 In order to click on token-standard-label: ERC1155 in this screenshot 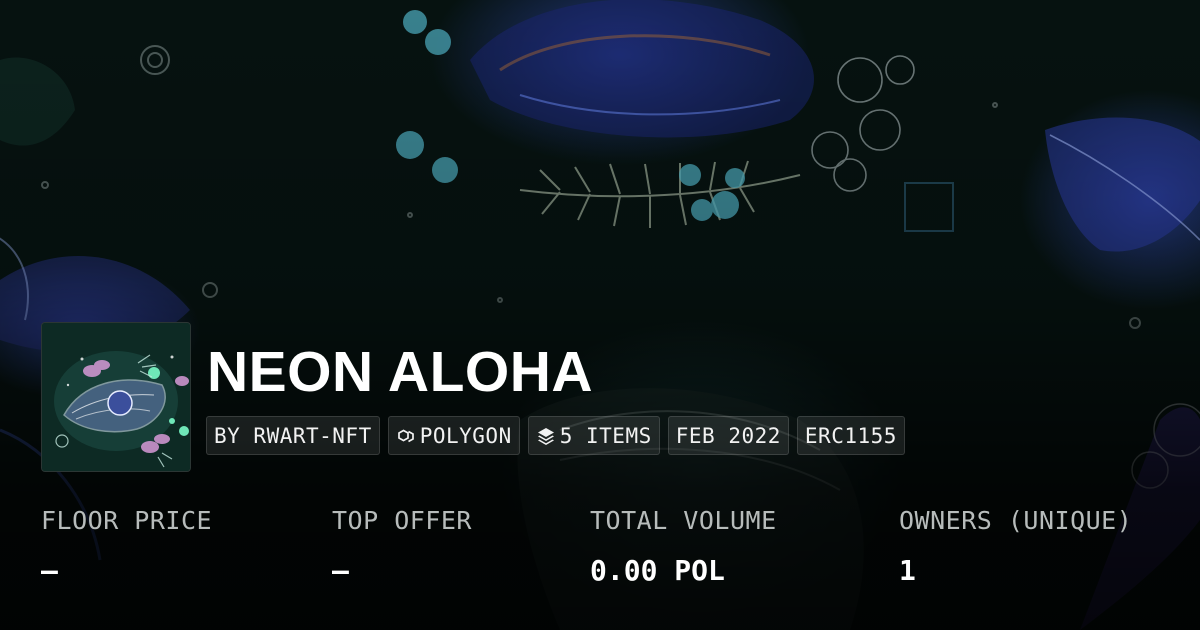, I will do `click(850, 435)`.